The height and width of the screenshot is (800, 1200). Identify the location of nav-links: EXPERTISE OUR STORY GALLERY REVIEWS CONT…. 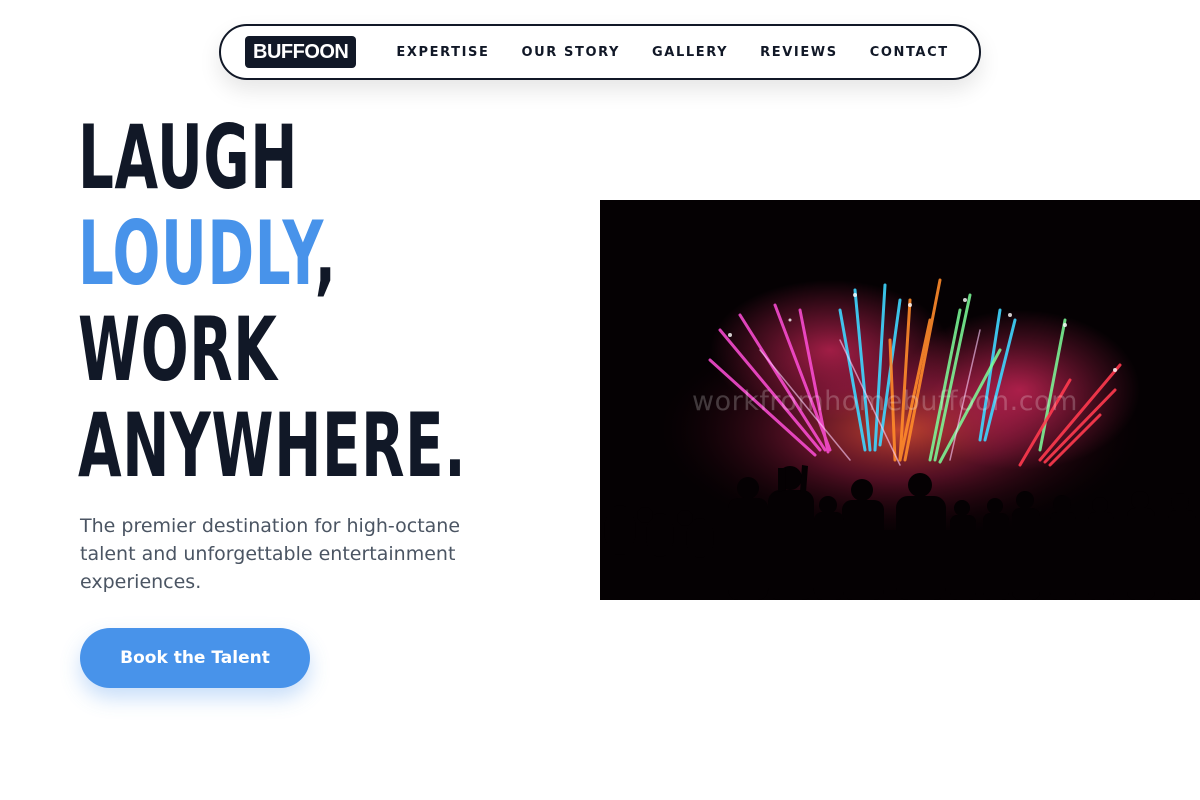
(672, 52).